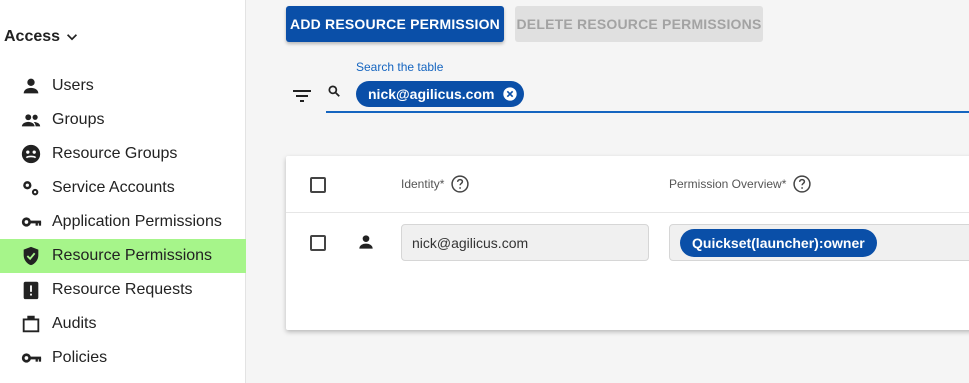  What do you see at coordinates (78, 119) in the screenshot?
I see `sidebar-item-label: Groups` at bounding box center [78, 119].